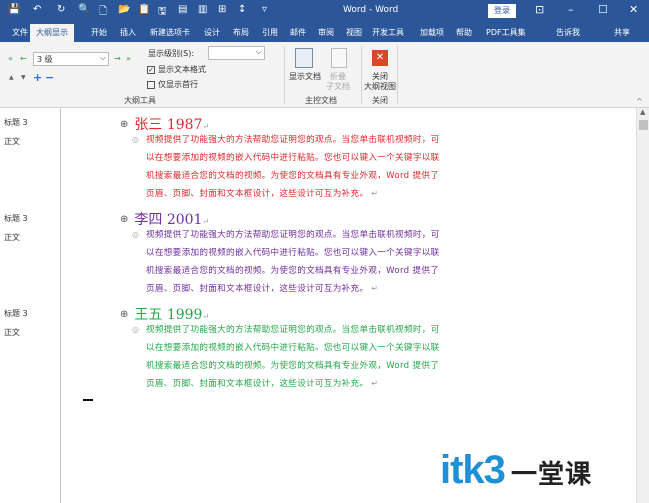  I want to click on checkbox-checked-icon: ✓, so click(151, 69).